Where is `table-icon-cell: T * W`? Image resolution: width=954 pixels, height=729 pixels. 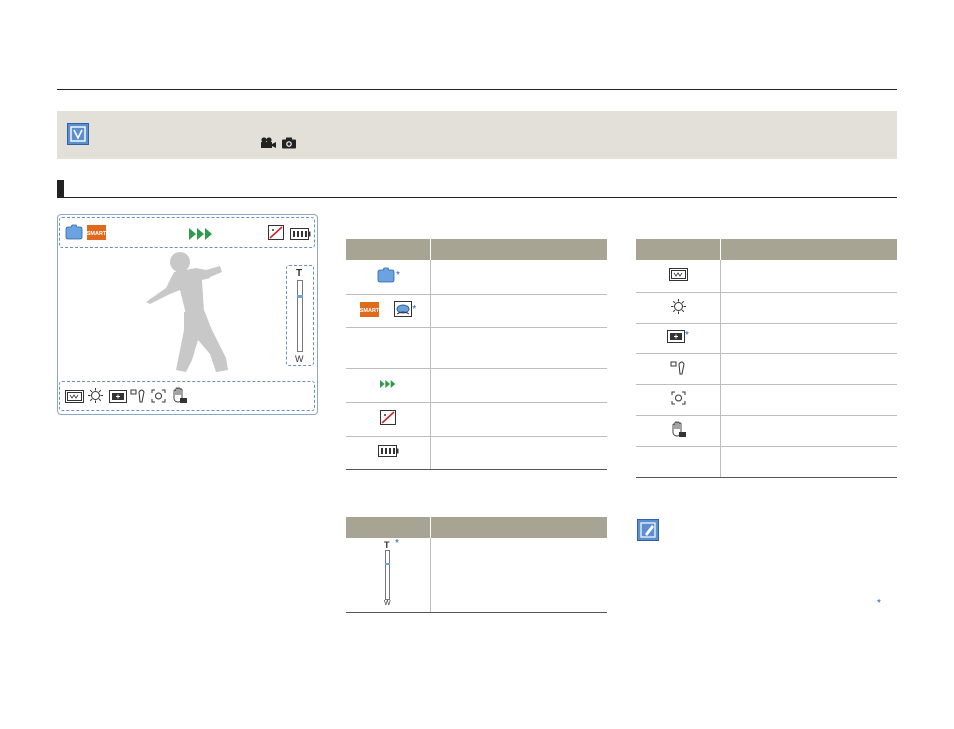 table-icon-cell: T * W is located at coordinates (388, 575).